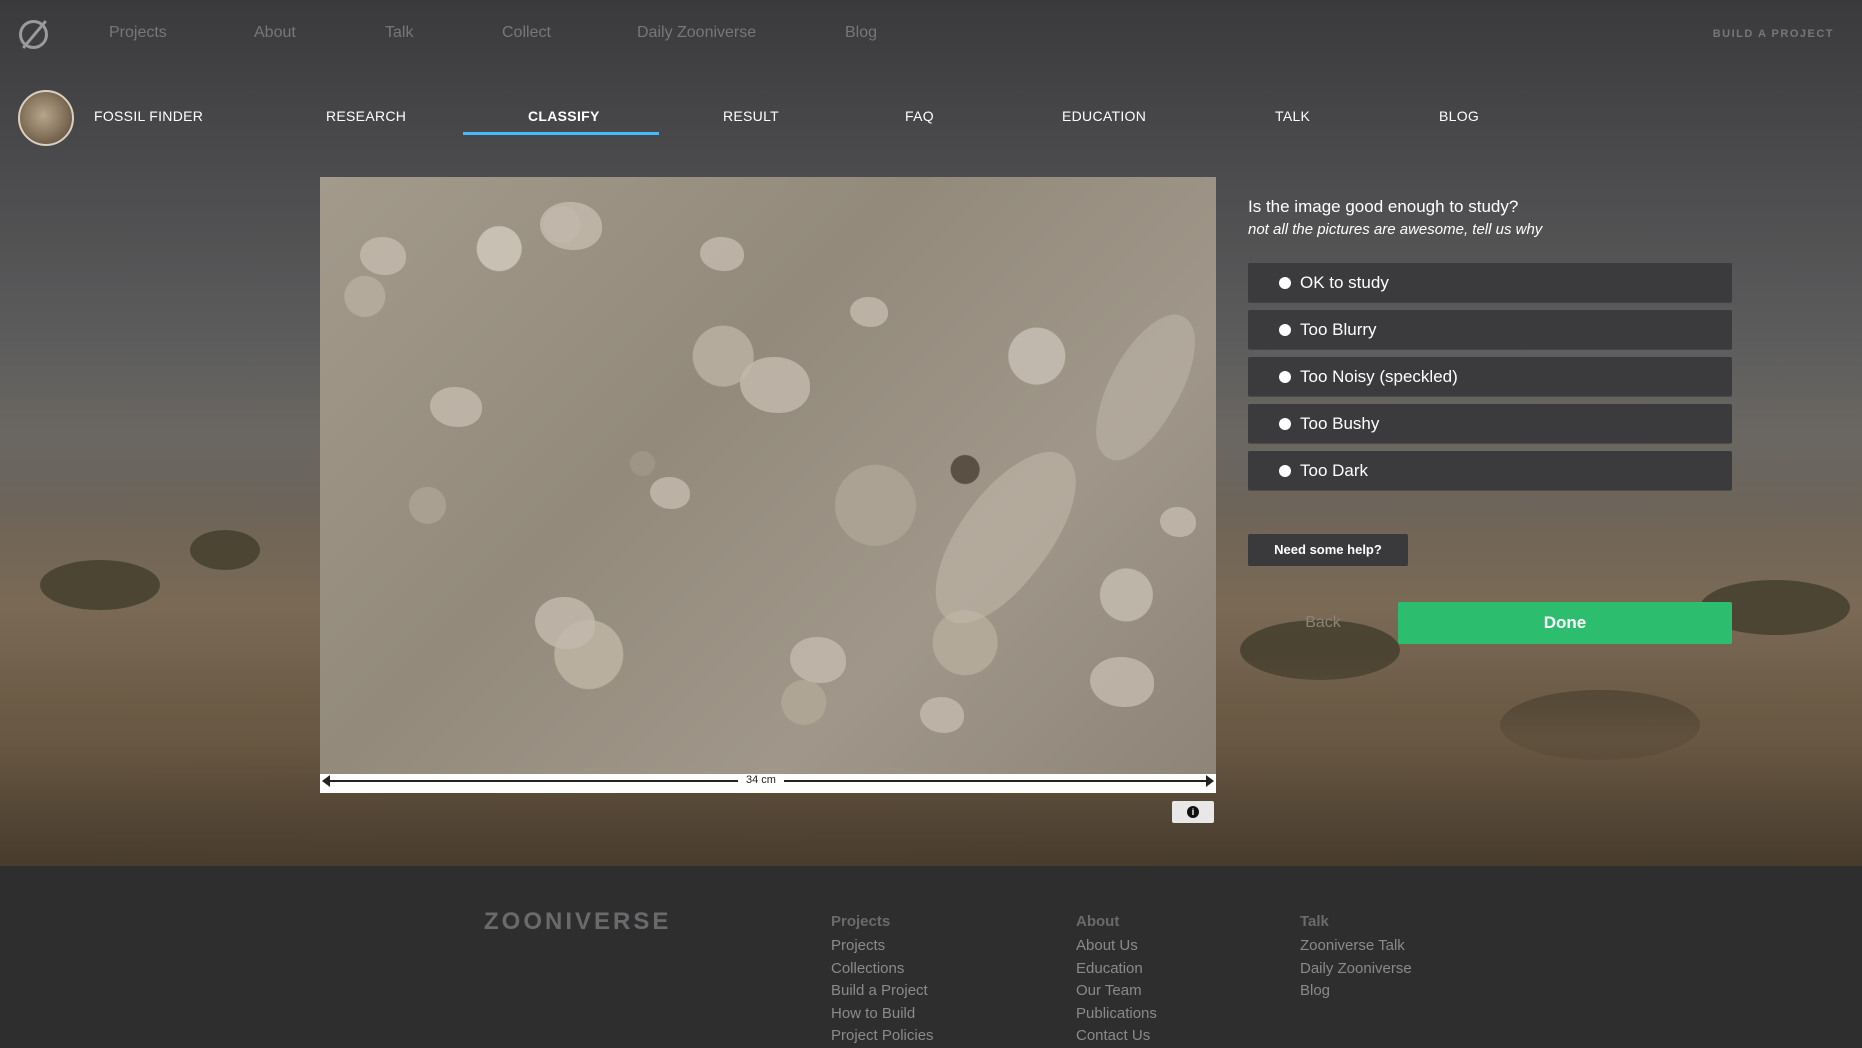  What do you see at coordinates (561, 133) in the screenshot?
I see `active-tab-indicator` at bounding box center [561, 133].